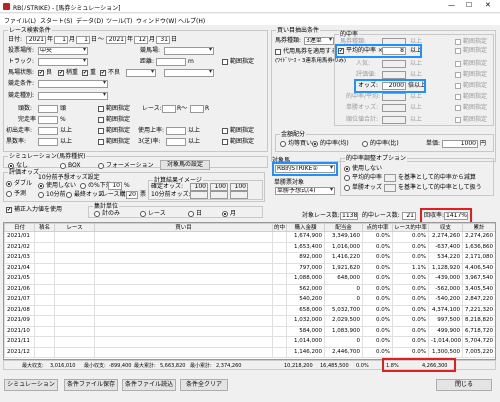 This screenshot has width=500, height=402. I want to click on alloc-even: 均等買い, so click(296, 144).